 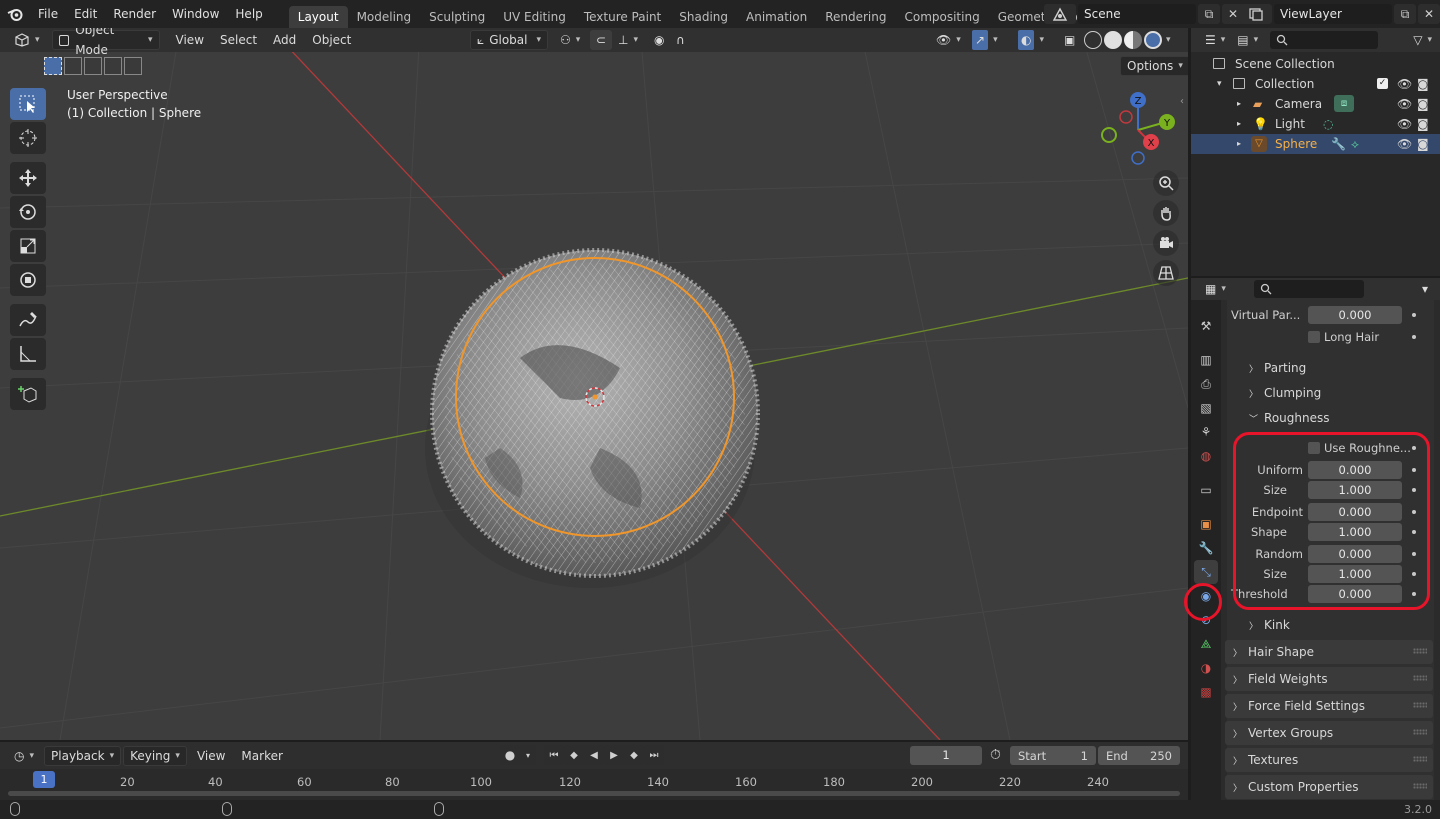 I want to click on annotate-tool, so click(x=28, y=320).